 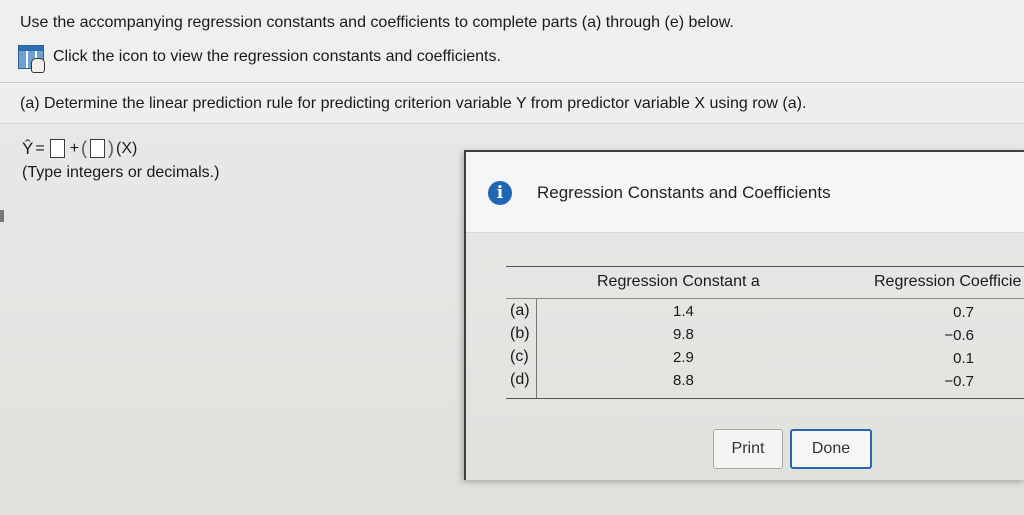 What do you see at coordinates (2, 216) in the screenshot?
I see `left-edge-mark` at bounding box center [2, 216].